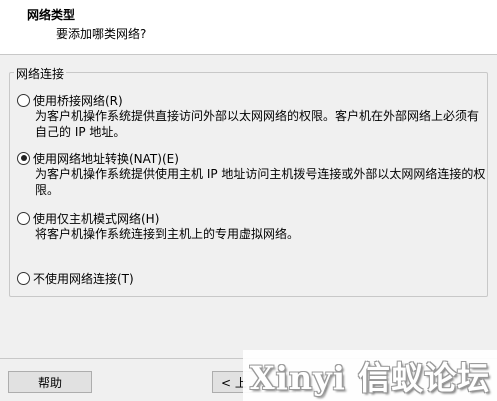 This screenshot has height=401, width=497. I want to click on option-host-only-label: 使用仅主机模式网络(H), so click(96, 218).